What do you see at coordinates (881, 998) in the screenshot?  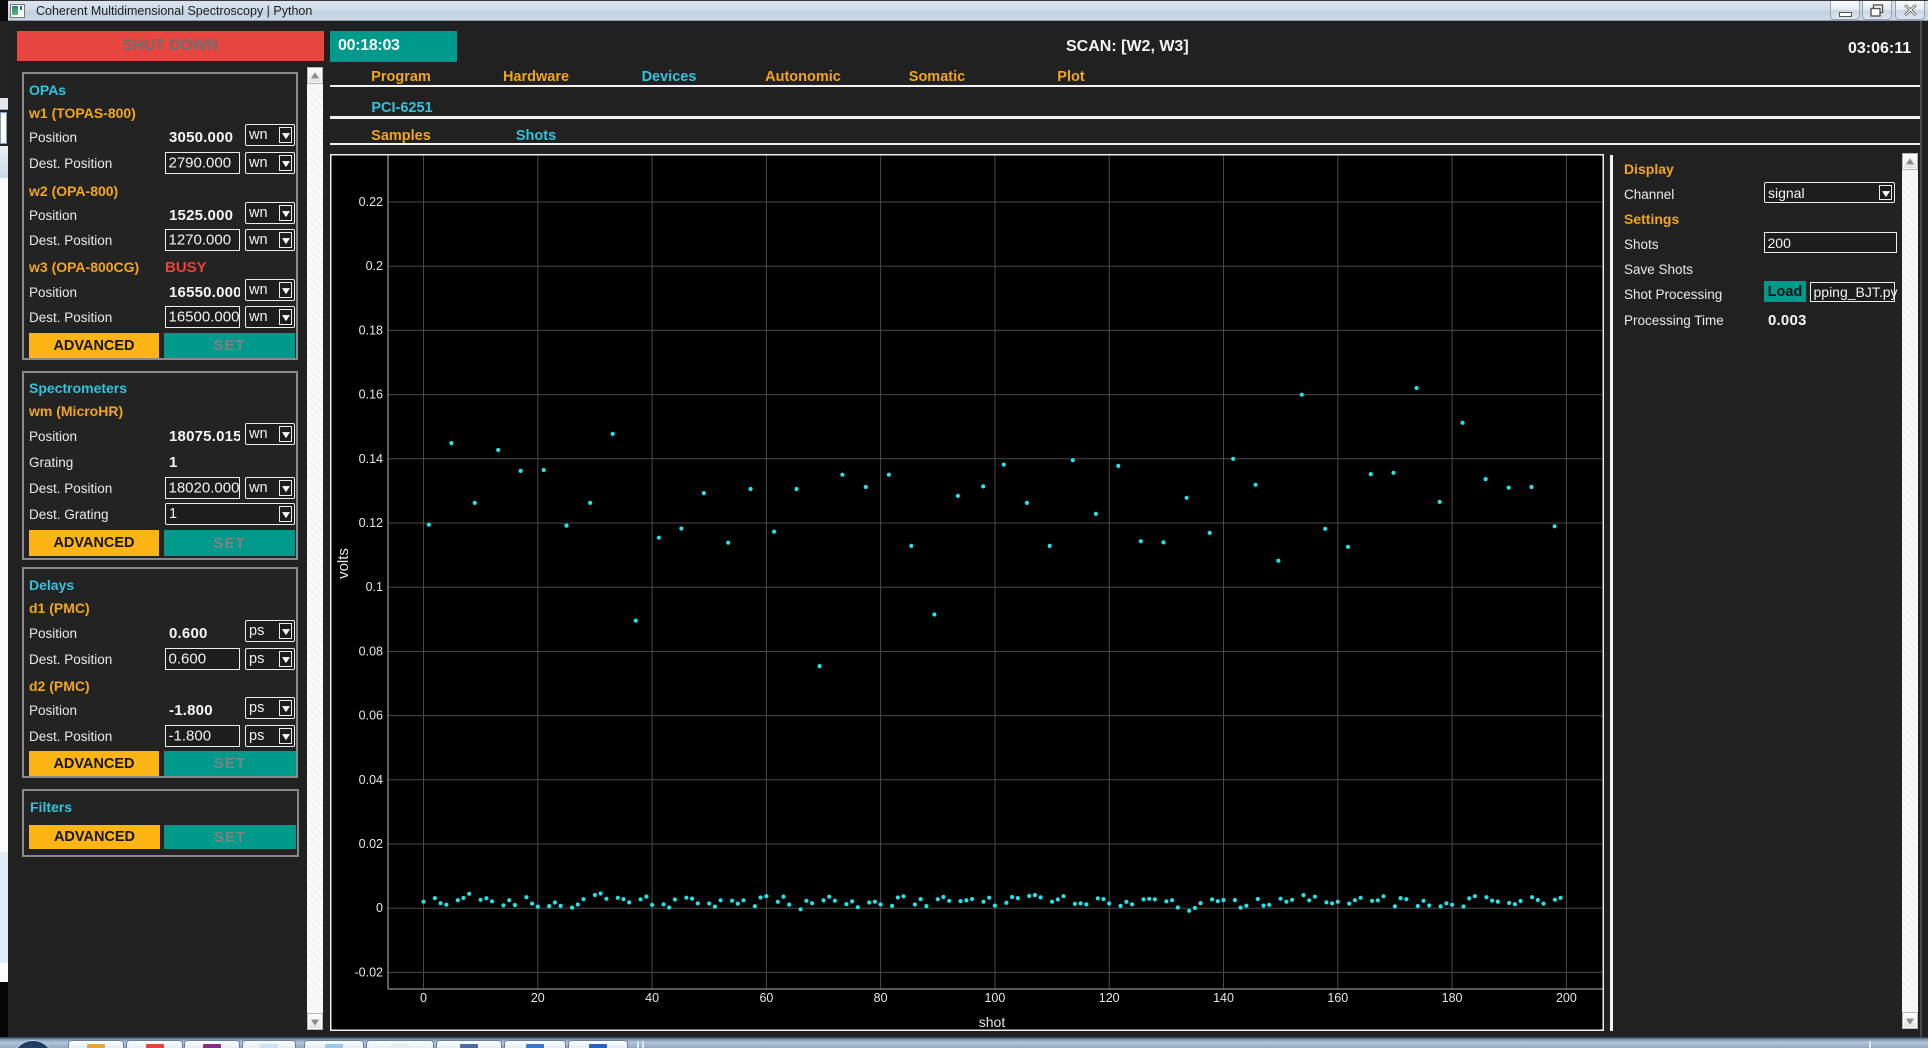 I see `svg-text: 80` at bounding box center [881, 998].